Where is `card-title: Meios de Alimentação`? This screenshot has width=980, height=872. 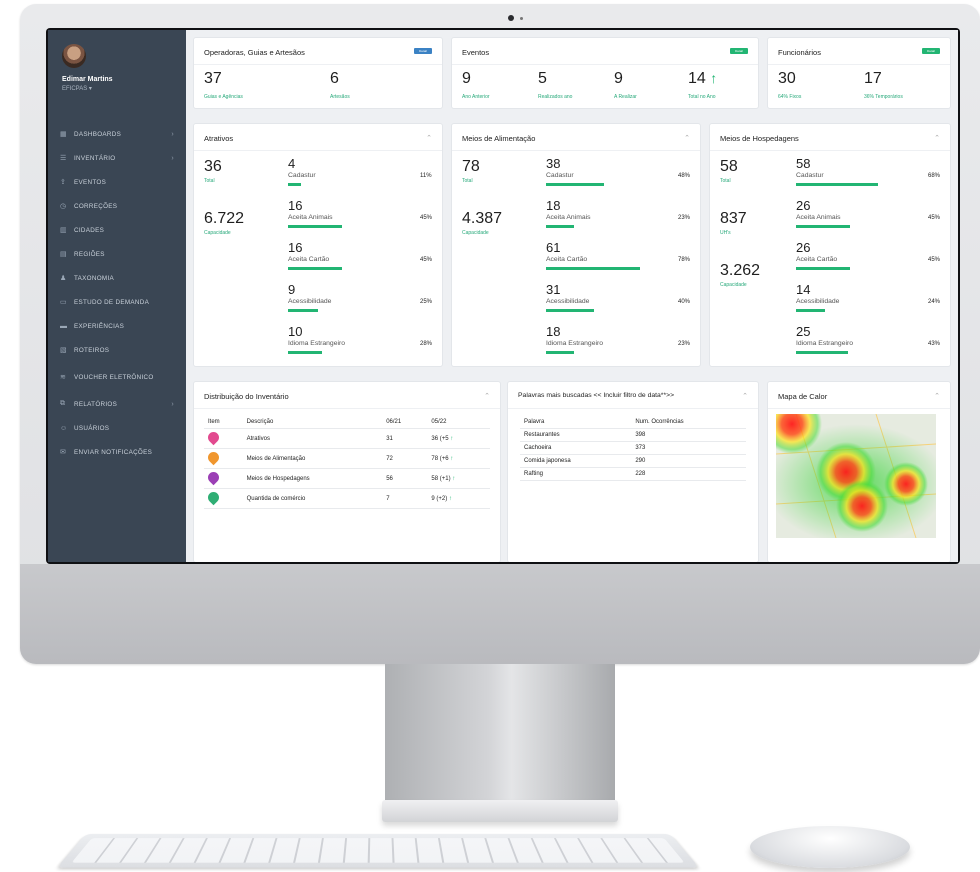 card-title: Meios de Alimentação is located at coordinates (499, 138).